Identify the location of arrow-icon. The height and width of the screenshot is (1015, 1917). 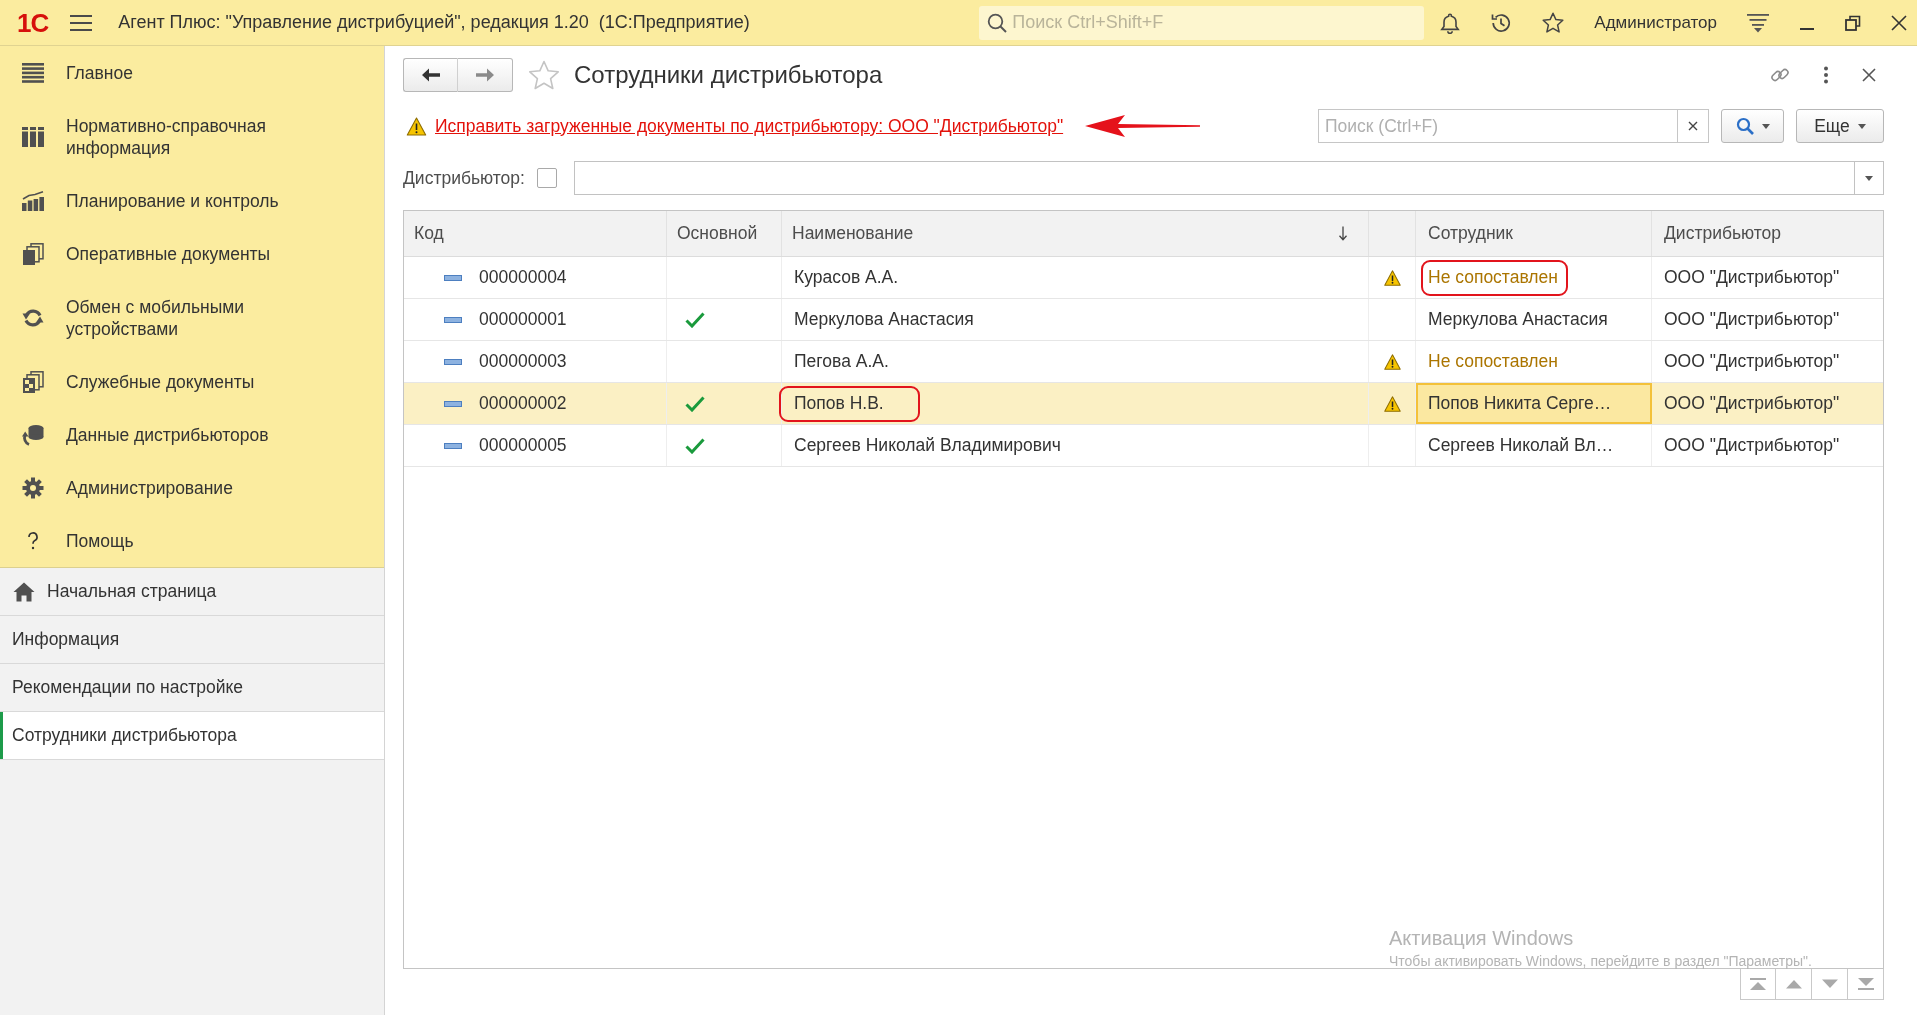
(1143, 126).